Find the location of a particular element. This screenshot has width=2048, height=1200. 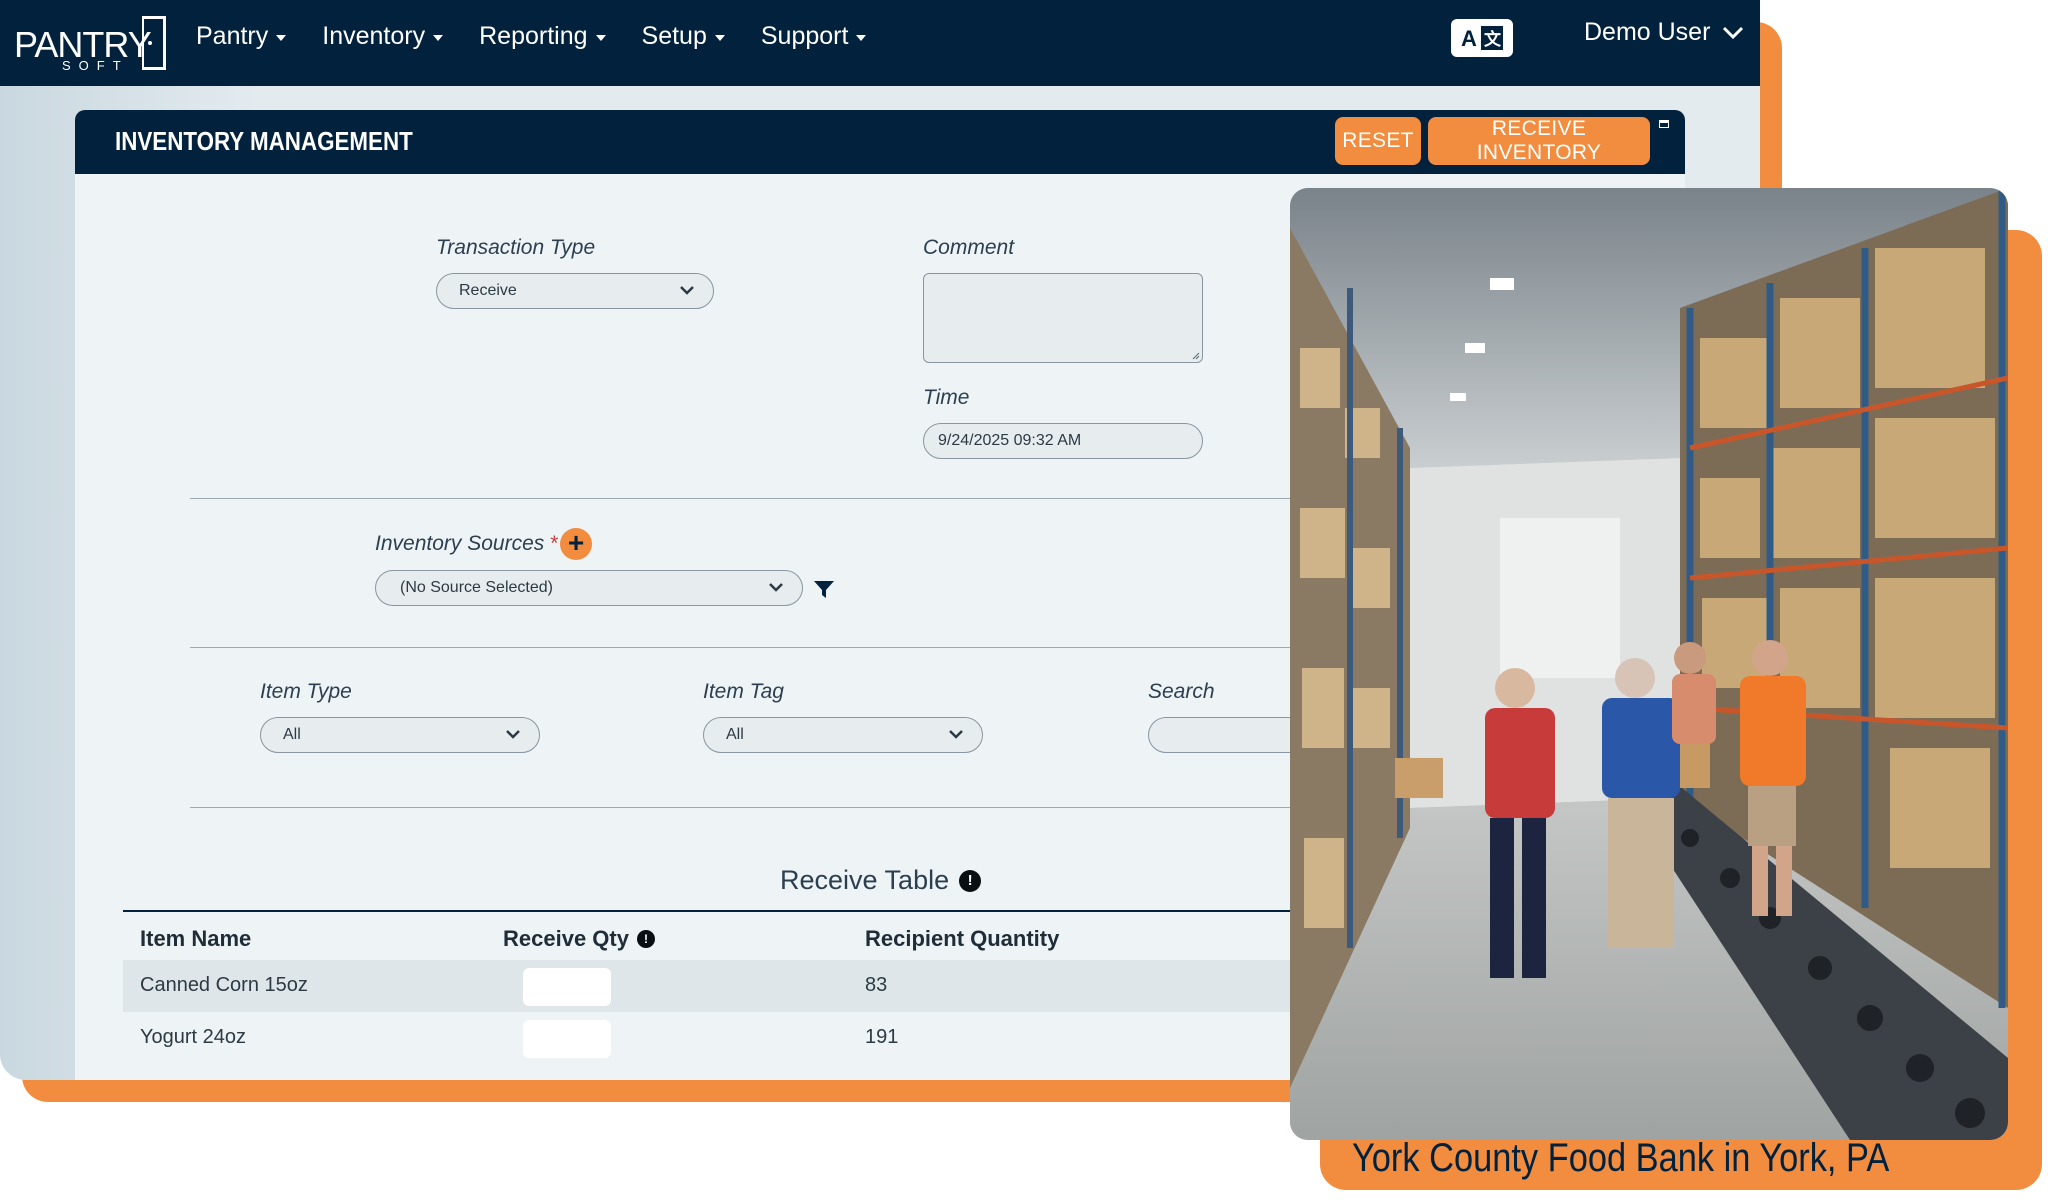

item-type-select: All is located at coordinates (400, 735).